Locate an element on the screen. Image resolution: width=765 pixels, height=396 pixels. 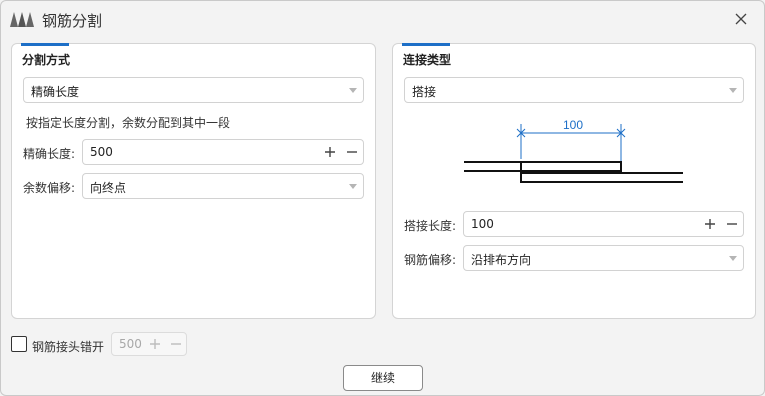
rebar-offset-select: 沿排布方向 is located at coordinates (603, 258).